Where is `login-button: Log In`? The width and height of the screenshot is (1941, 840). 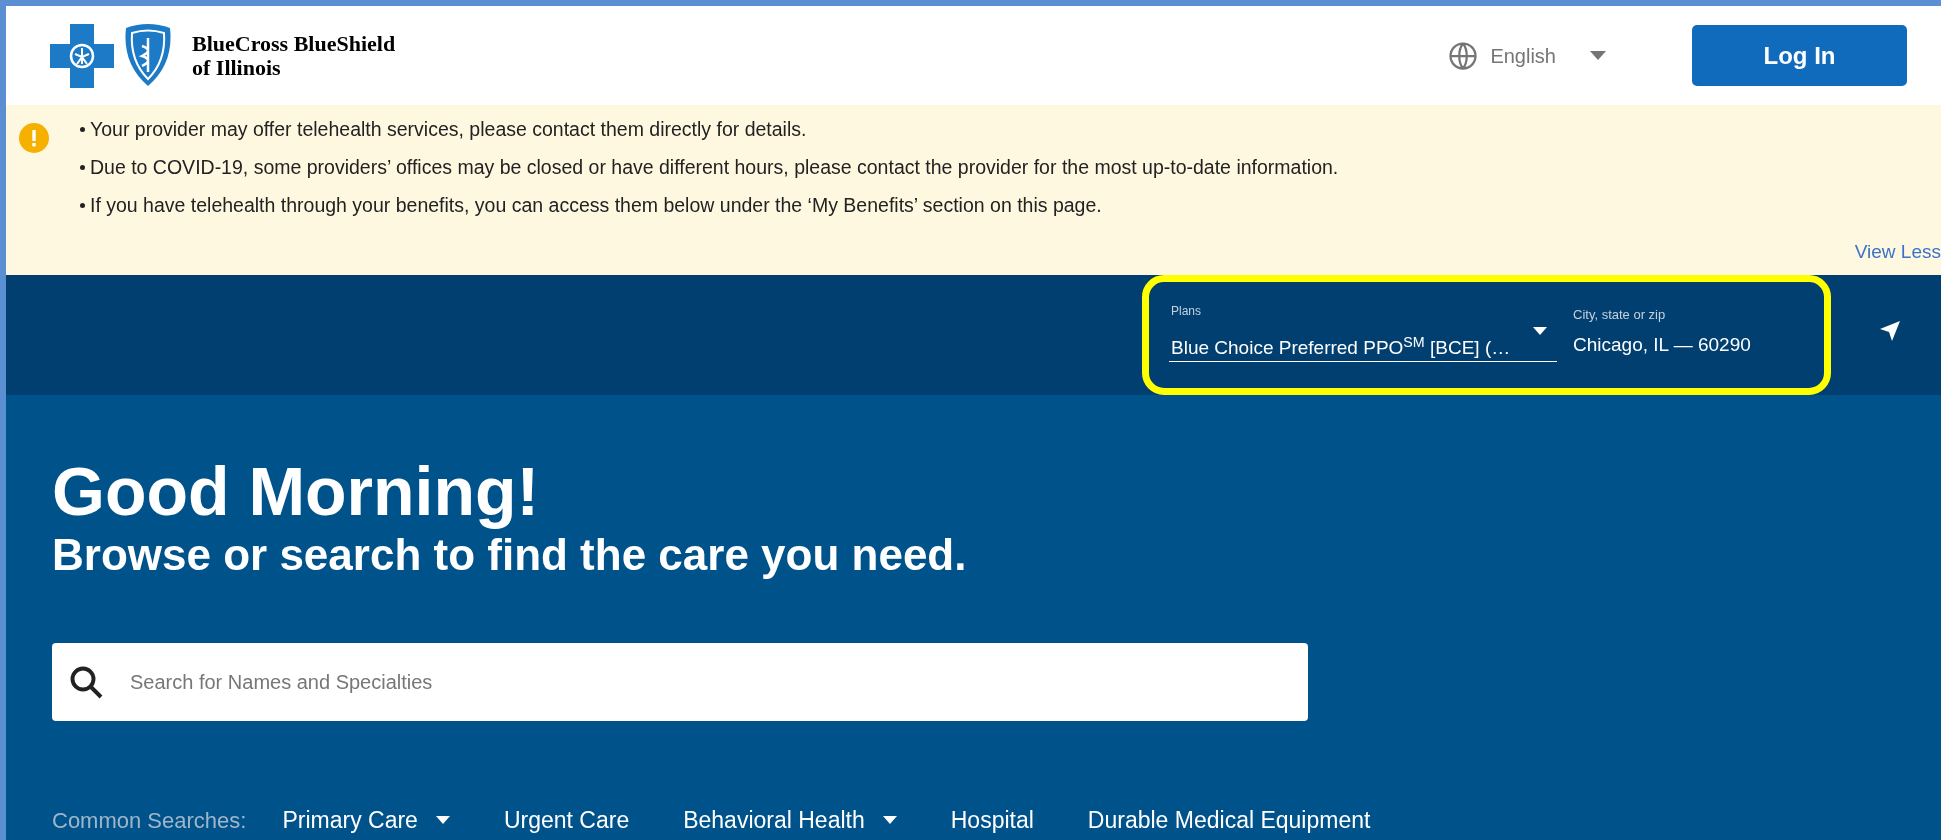 login-button: Log In is located at coordinates (1799, 55).